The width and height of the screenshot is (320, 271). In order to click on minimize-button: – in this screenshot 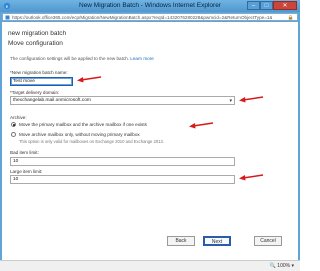, I will do `click(253, 5)`.